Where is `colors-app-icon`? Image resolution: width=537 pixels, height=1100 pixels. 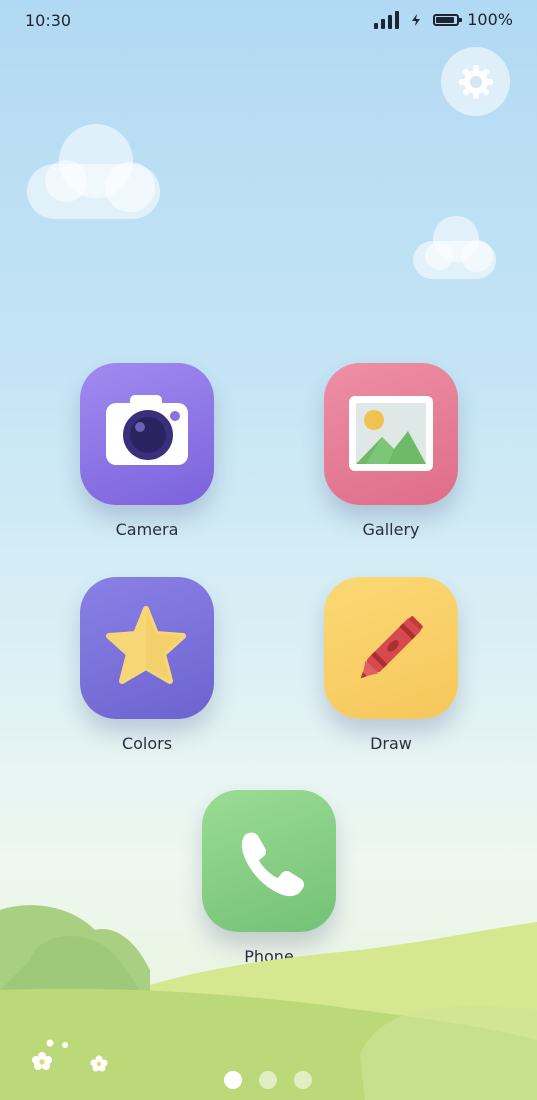 colors-app-icon is located at coordinates (147, 648).